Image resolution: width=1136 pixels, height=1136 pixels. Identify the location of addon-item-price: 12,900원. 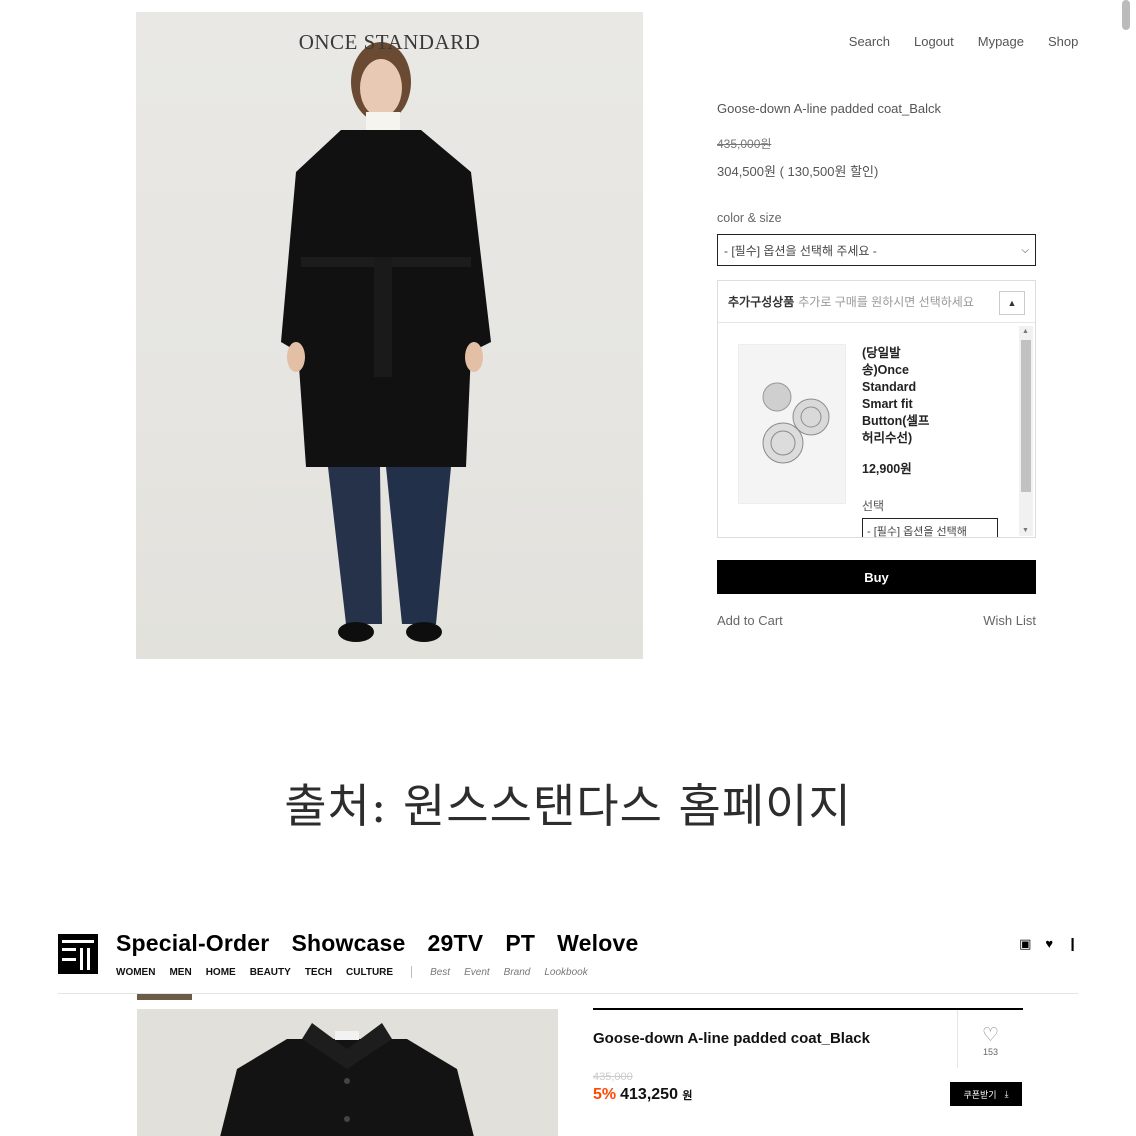
(887, 469).